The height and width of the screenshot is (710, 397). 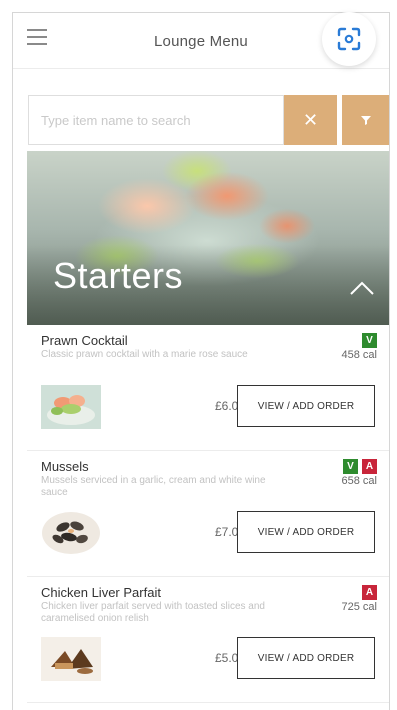 I want to click on item-name: Mussels, so click(x=65, y=466).